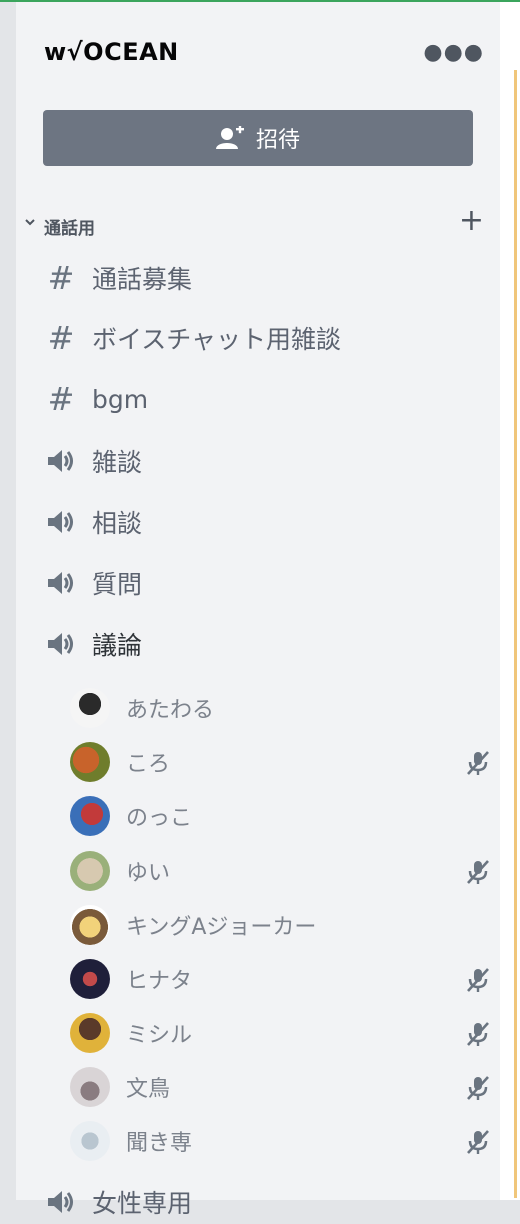 This screenshot has width=520, height=1224. What do you see at coordinates (264, 399) in the screenshot?
I see `channel-item: # bgm` at bounding box center [264, 399].